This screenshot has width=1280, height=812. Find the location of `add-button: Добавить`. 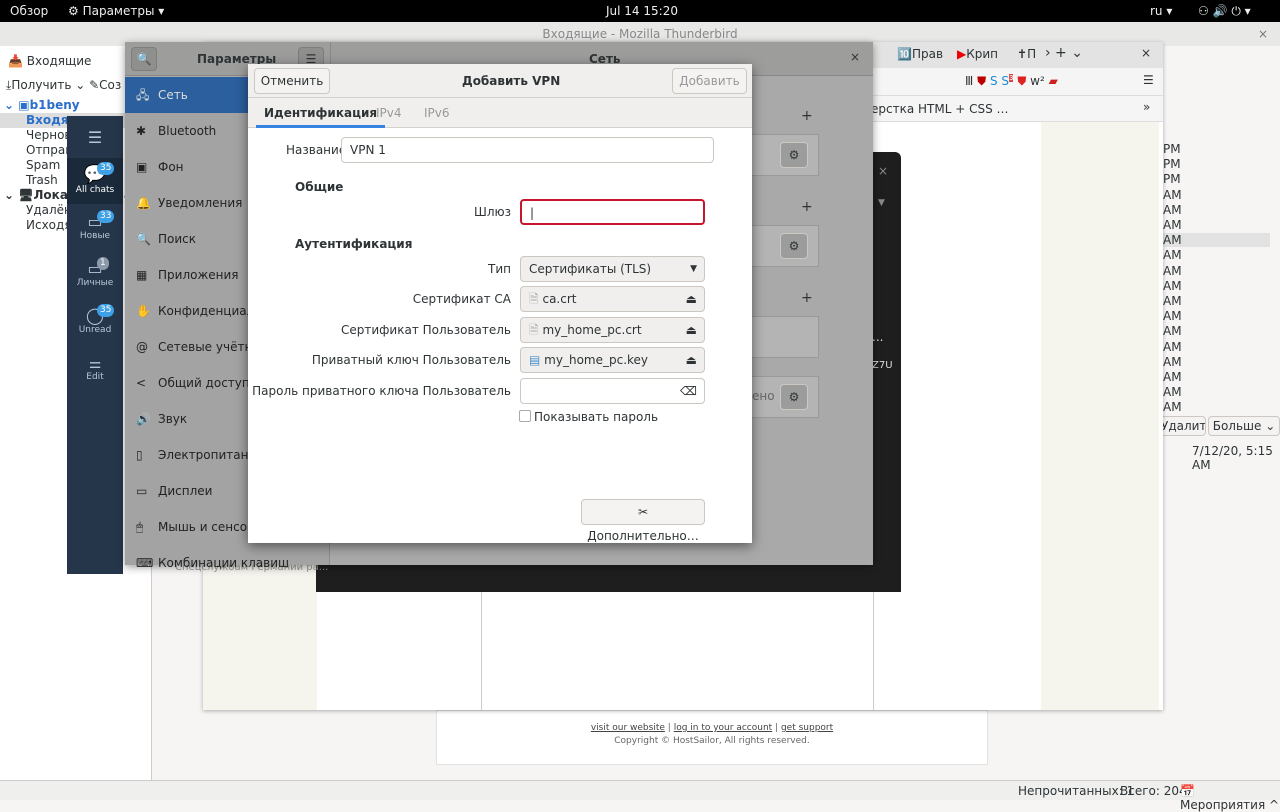

add-button: Добавить is located at coordinates (709, 81).